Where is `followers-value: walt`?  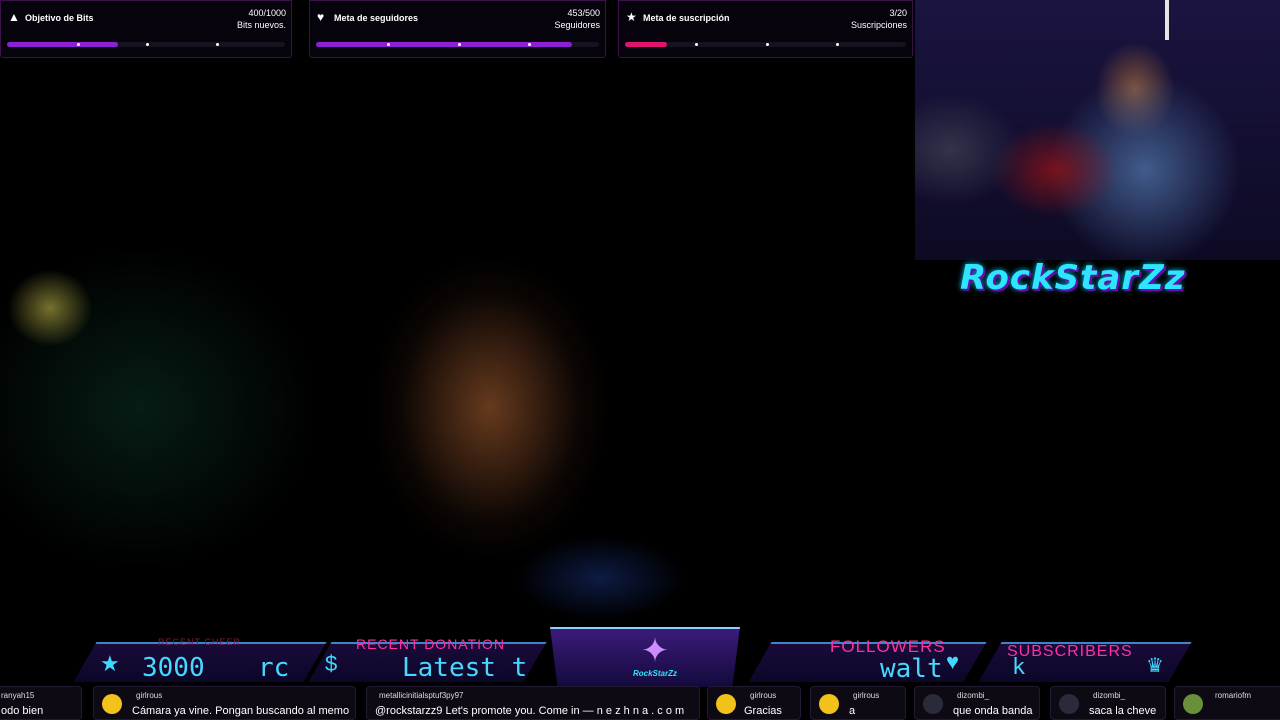
followers-value: walt is located at coordinates (911, 669).